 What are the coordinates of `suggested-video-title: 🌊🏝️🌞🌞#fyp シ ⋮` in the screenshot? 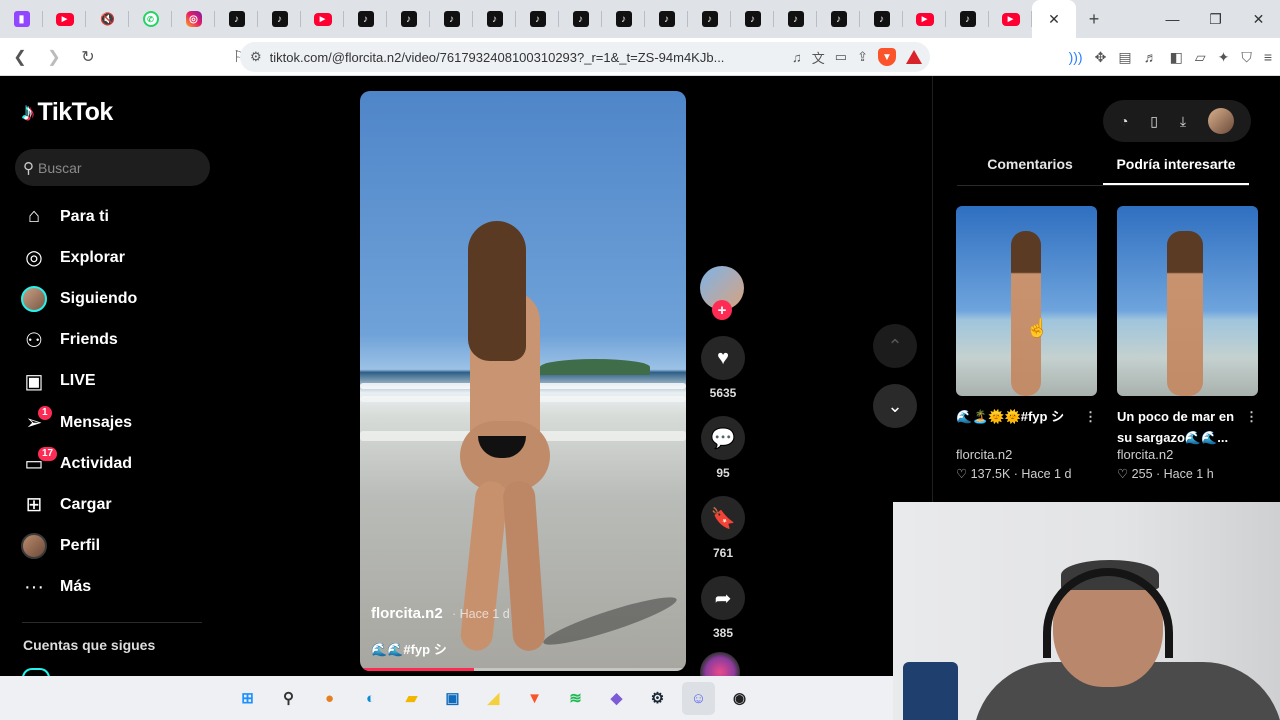 It's located at (1026, 427).